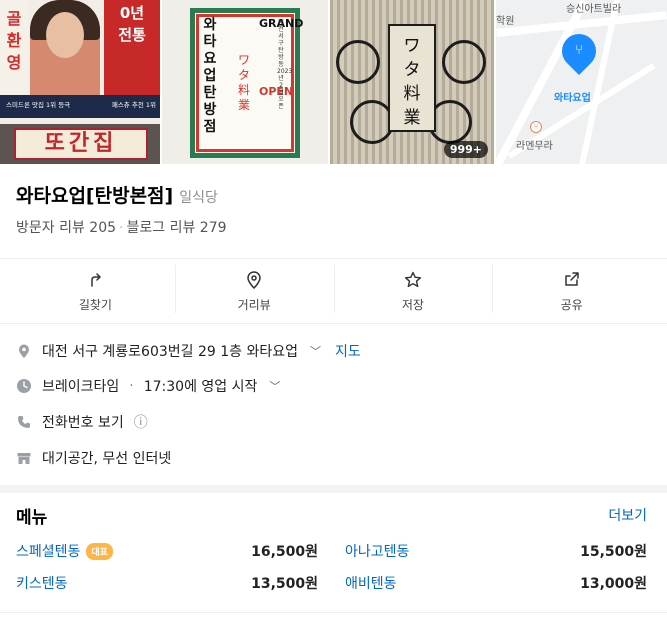  Describe the element at coordinates (284, 552) in the screenshot. I see `menu-item-price: 16,500원` at that location.